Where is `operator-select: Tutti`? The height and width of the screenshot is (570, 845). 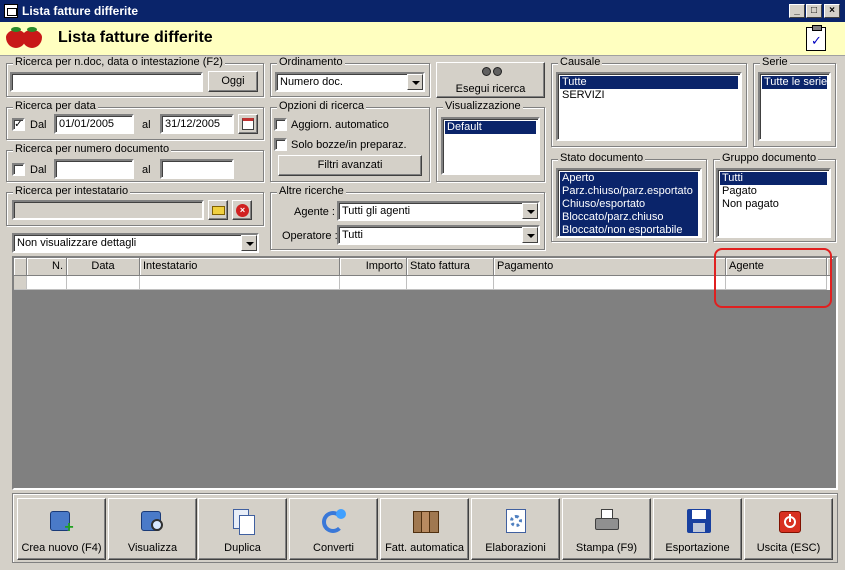 operator-select: Tutti is located at coordinates (438, 235).